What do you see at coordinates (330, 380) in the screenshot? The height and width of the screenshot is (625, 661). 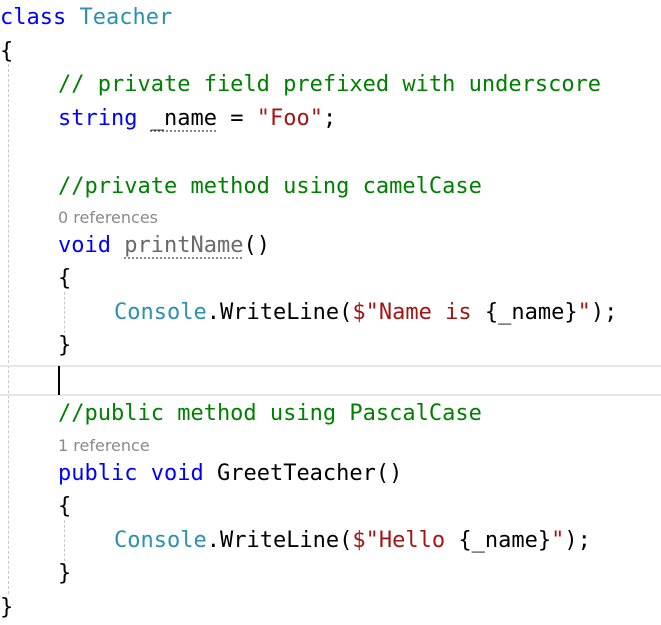 I see `current-line-highlight` at bounding box center [330, 380].